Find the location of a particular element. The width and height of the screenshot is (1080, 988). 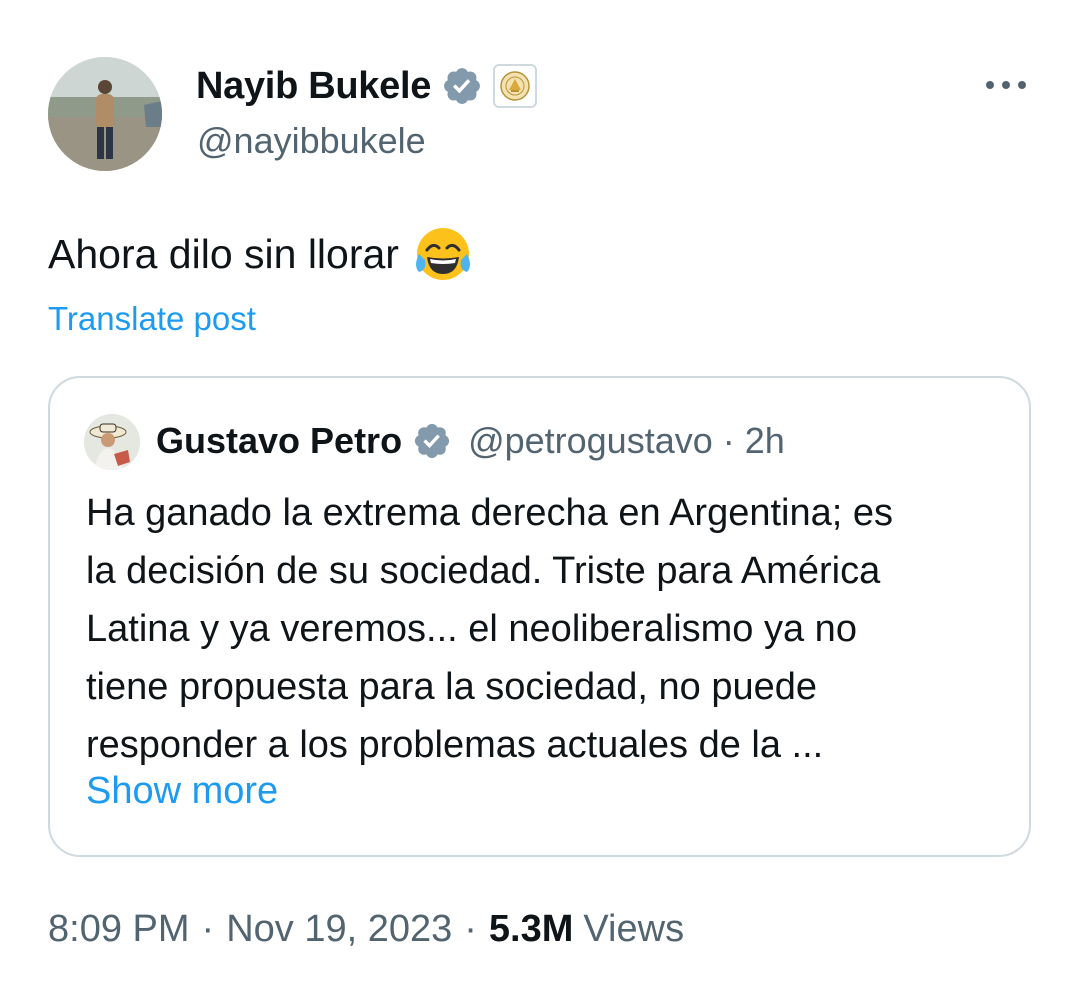

post-time: 8:09 PM is located at coordinates (119, 929).